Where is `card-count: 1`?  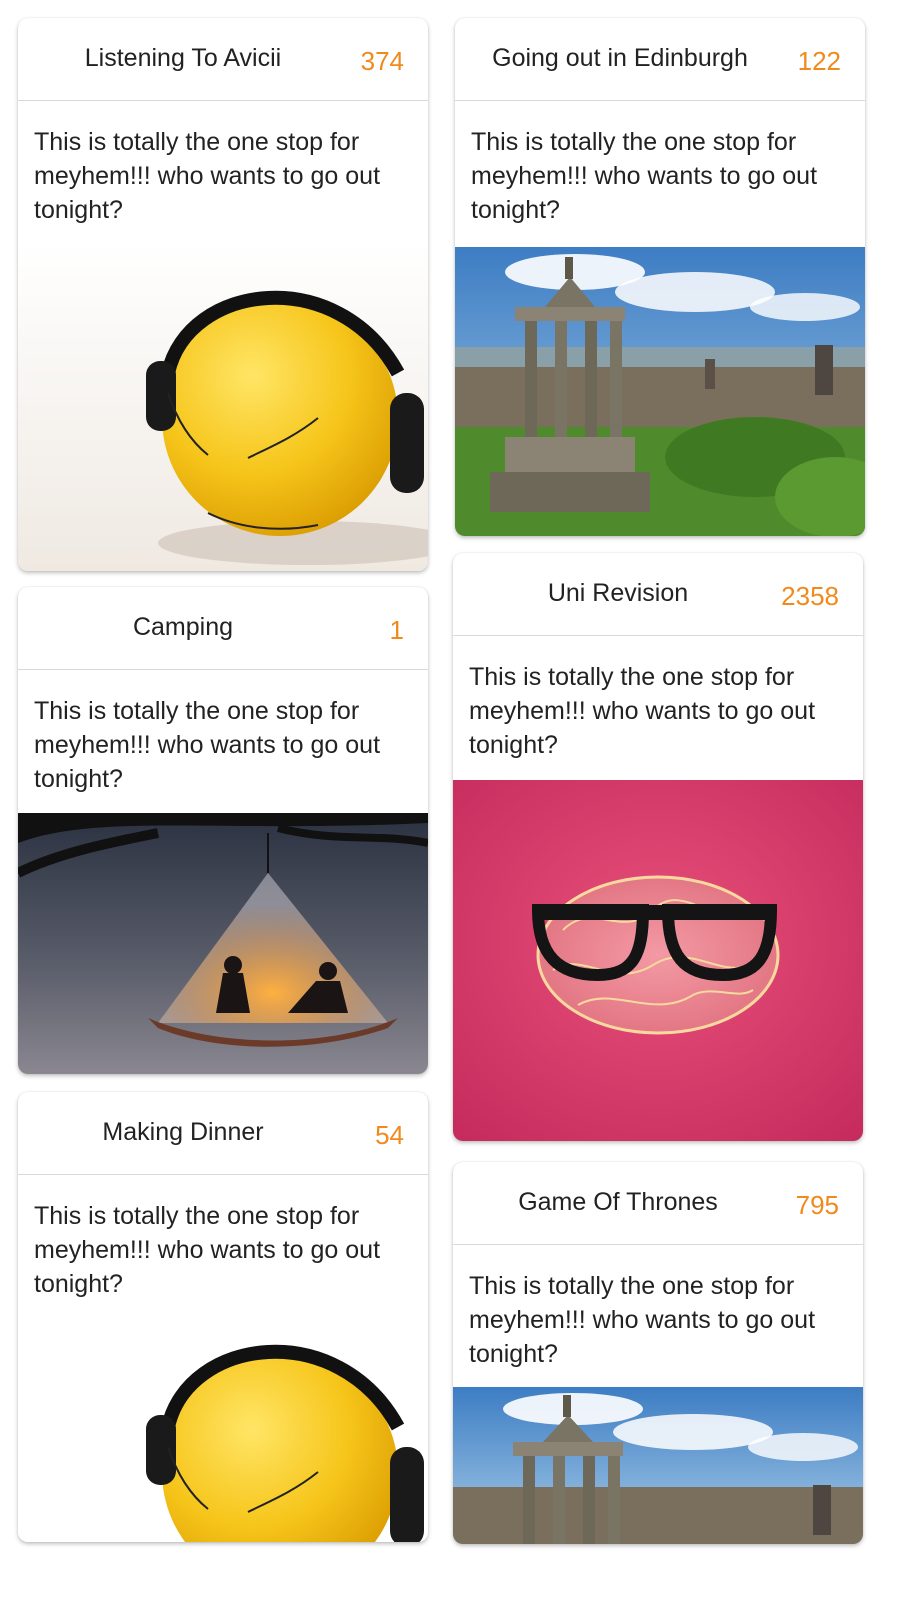 card-count: 1 is located at coordinates (396, 630).